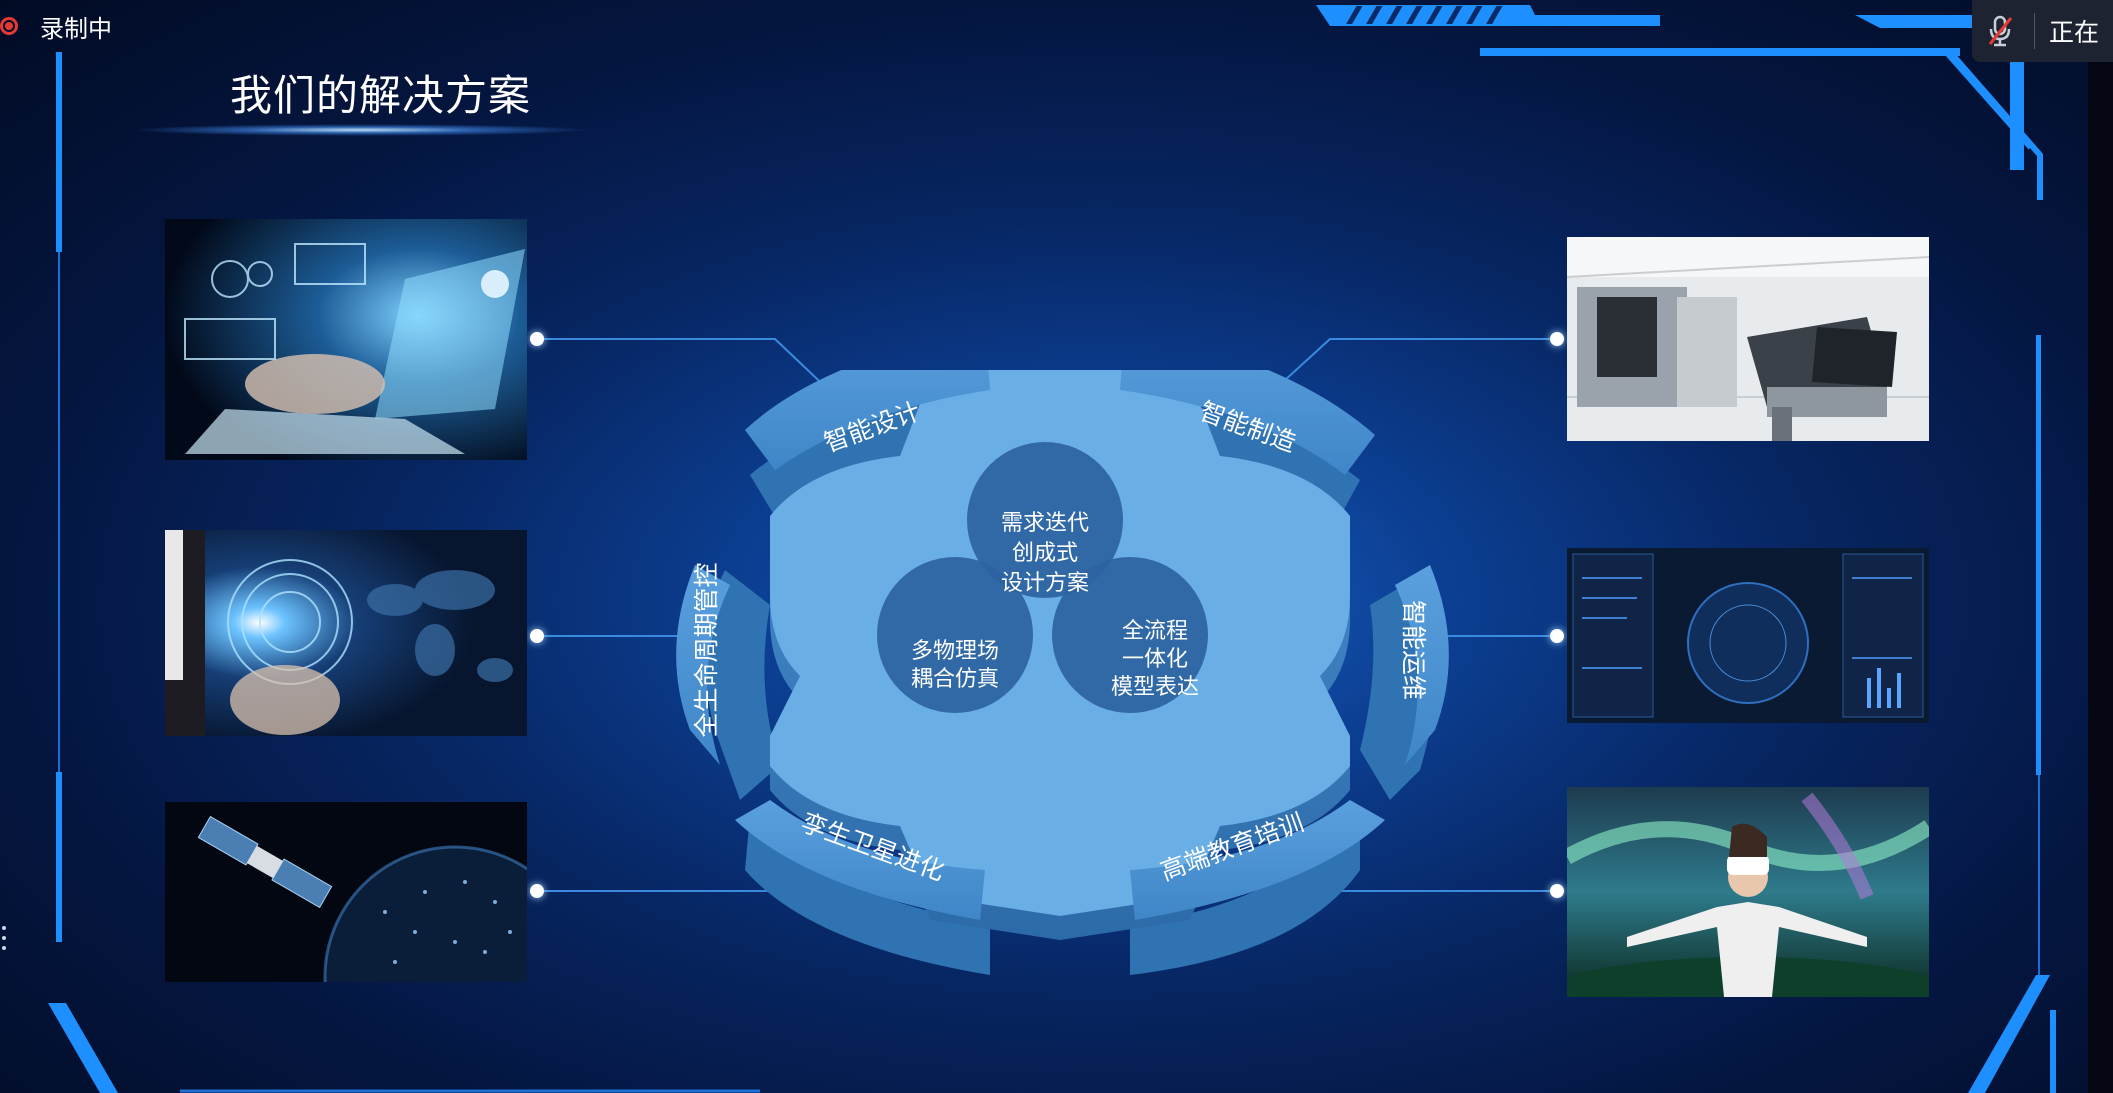 Image resolution: width=2113 pixels, height=1093 pixels. What do you see at coordinates (1045, 553) in the screenshot?
I see `circle-top-line-2: 创成式` at bounding box center [1045, 553].